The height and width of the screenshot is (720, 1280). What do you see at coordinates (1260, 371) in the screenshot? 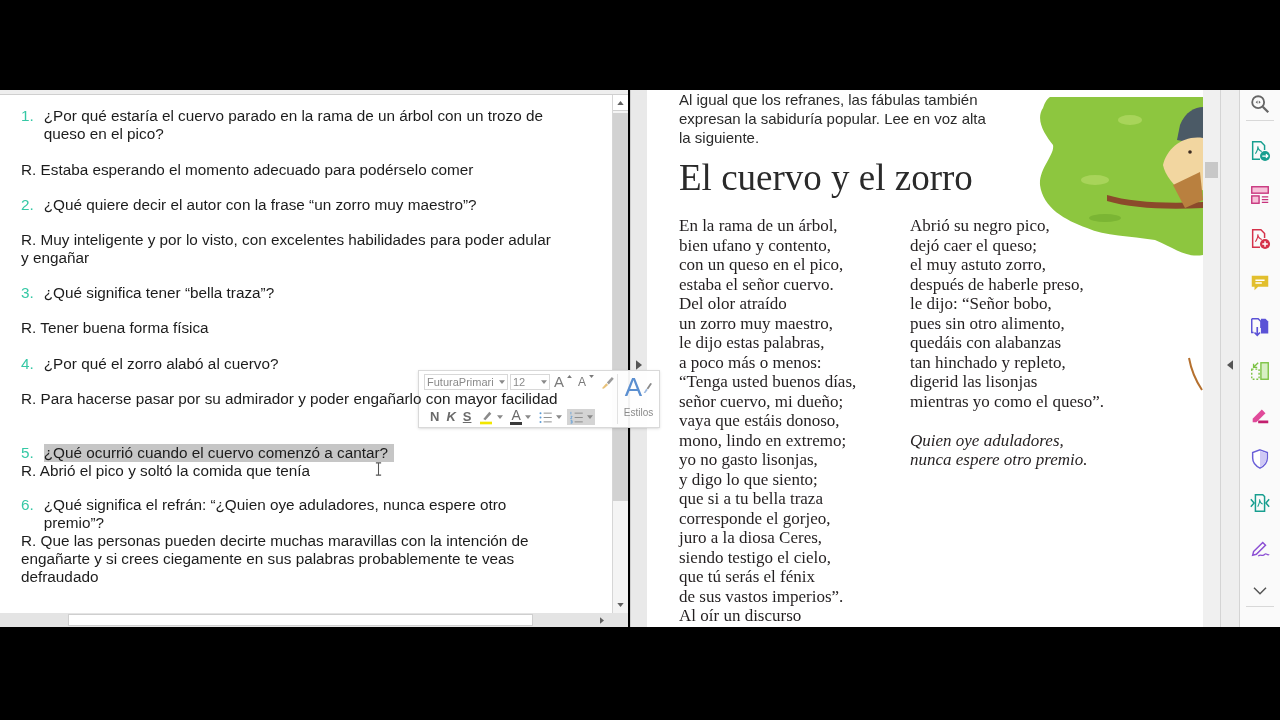
I see `dashed-pages-icon` at bounding box center [1260, 371].